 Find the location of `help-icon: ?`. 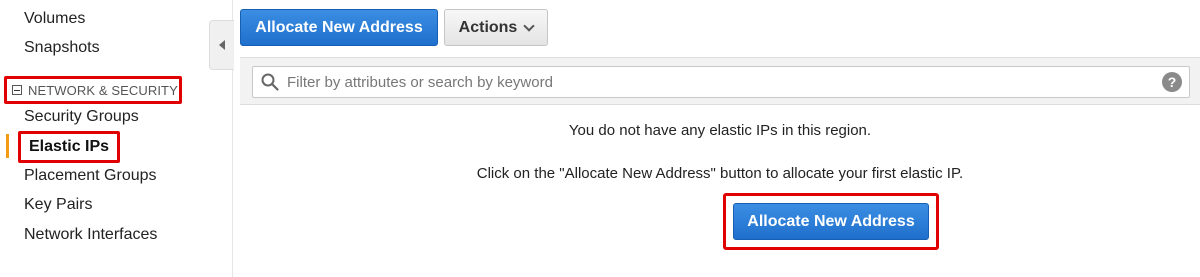

help-icon: ? is located at coordinates (1172, 82).